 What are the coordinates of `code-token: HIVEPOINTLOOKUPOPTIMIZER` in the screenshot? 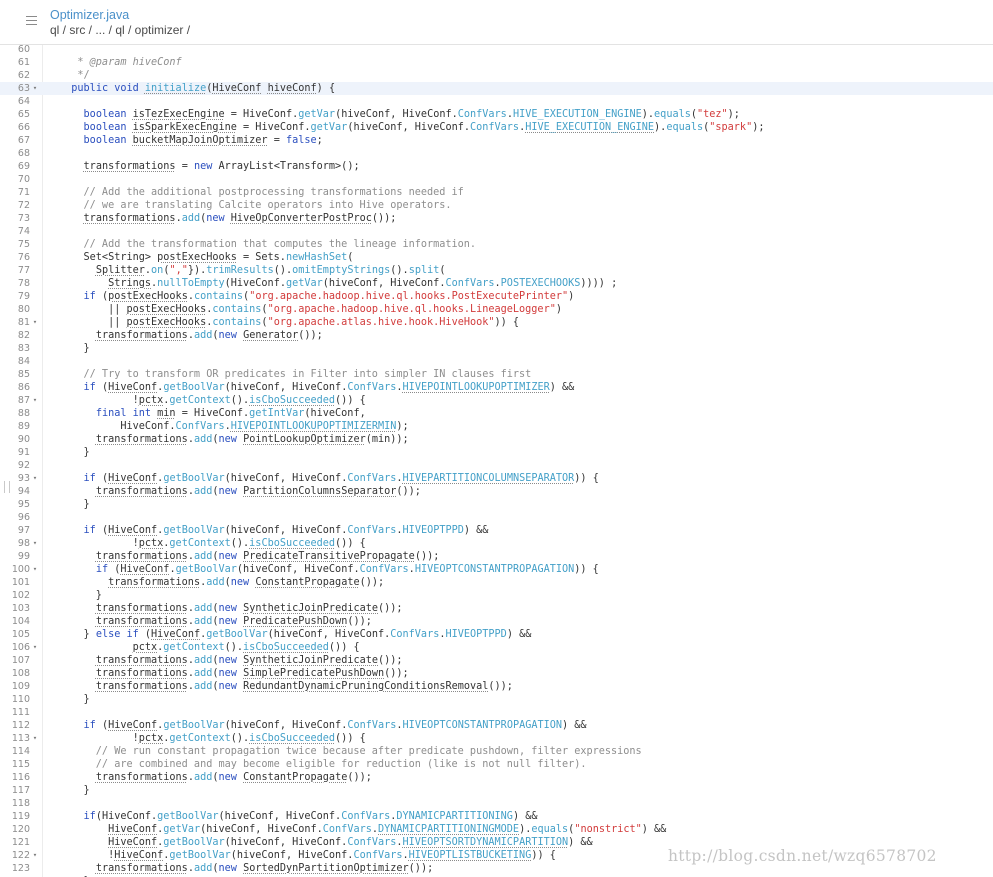 It's located at (476, 387).